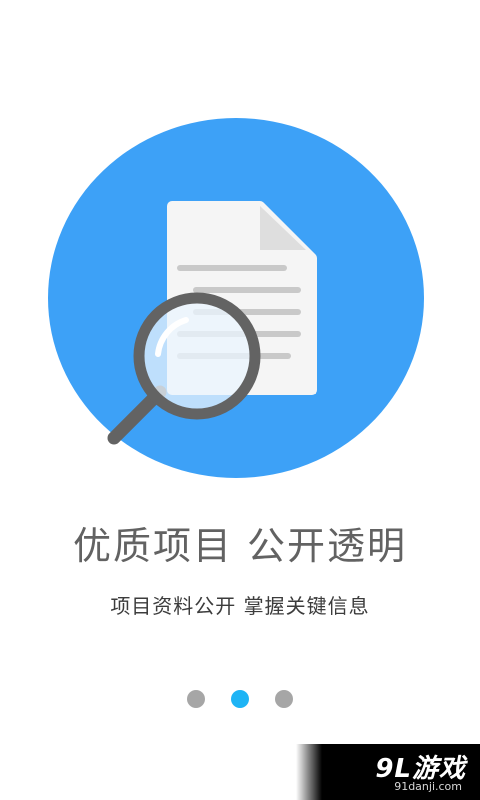 This screenshot has width=480, height=800. I want to click on subline: 项目资料公开 掌握关键信息, so click(240, 606).